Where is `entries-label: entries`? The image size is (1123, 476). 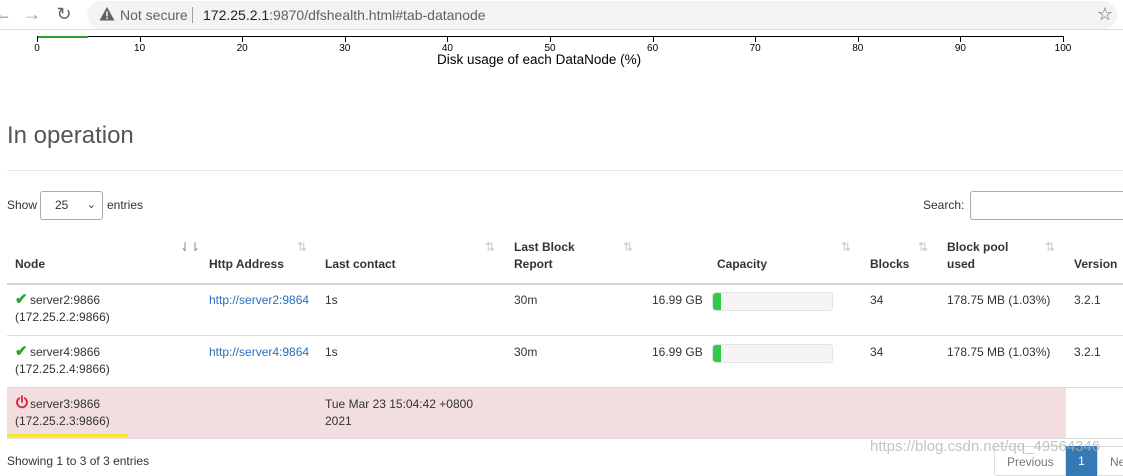
entries-label: entries is located at coordinates (125, 205).